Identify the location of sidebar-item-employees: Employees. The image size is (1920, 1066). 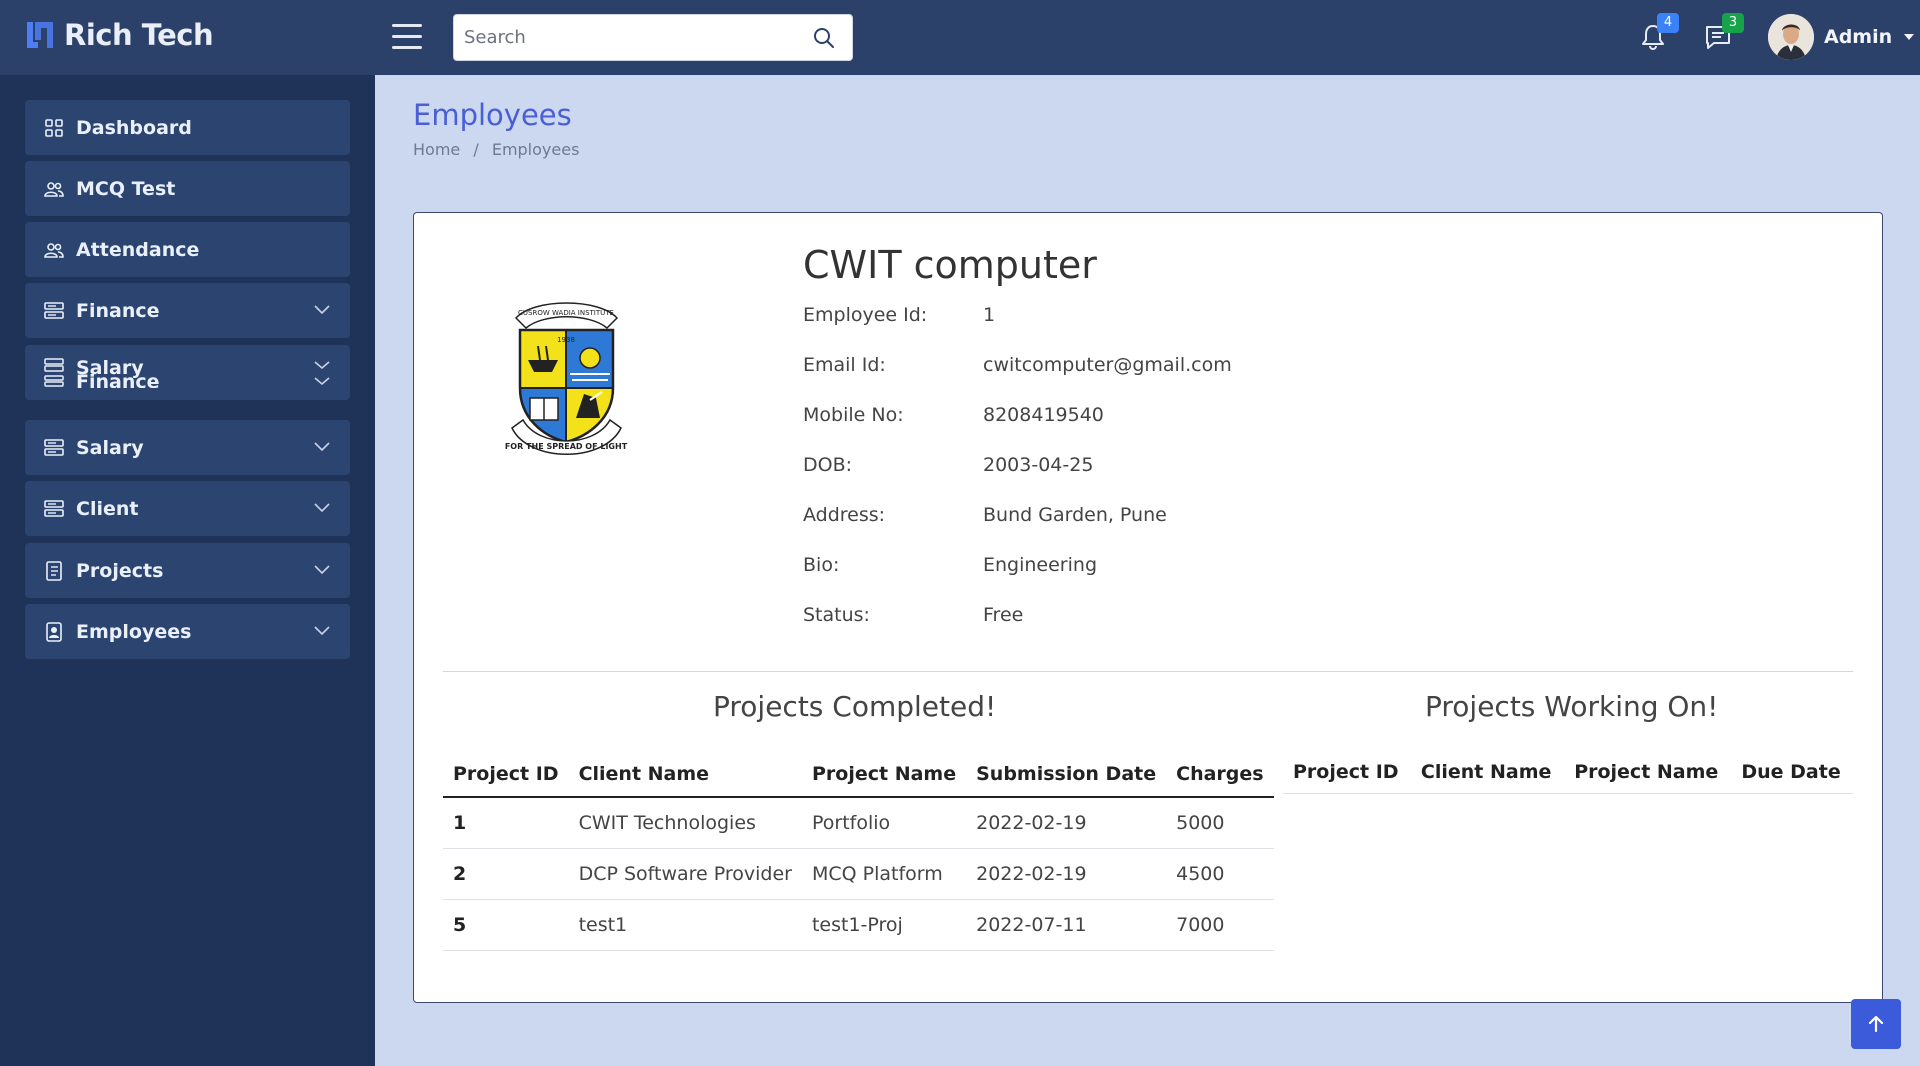
(187, 631).